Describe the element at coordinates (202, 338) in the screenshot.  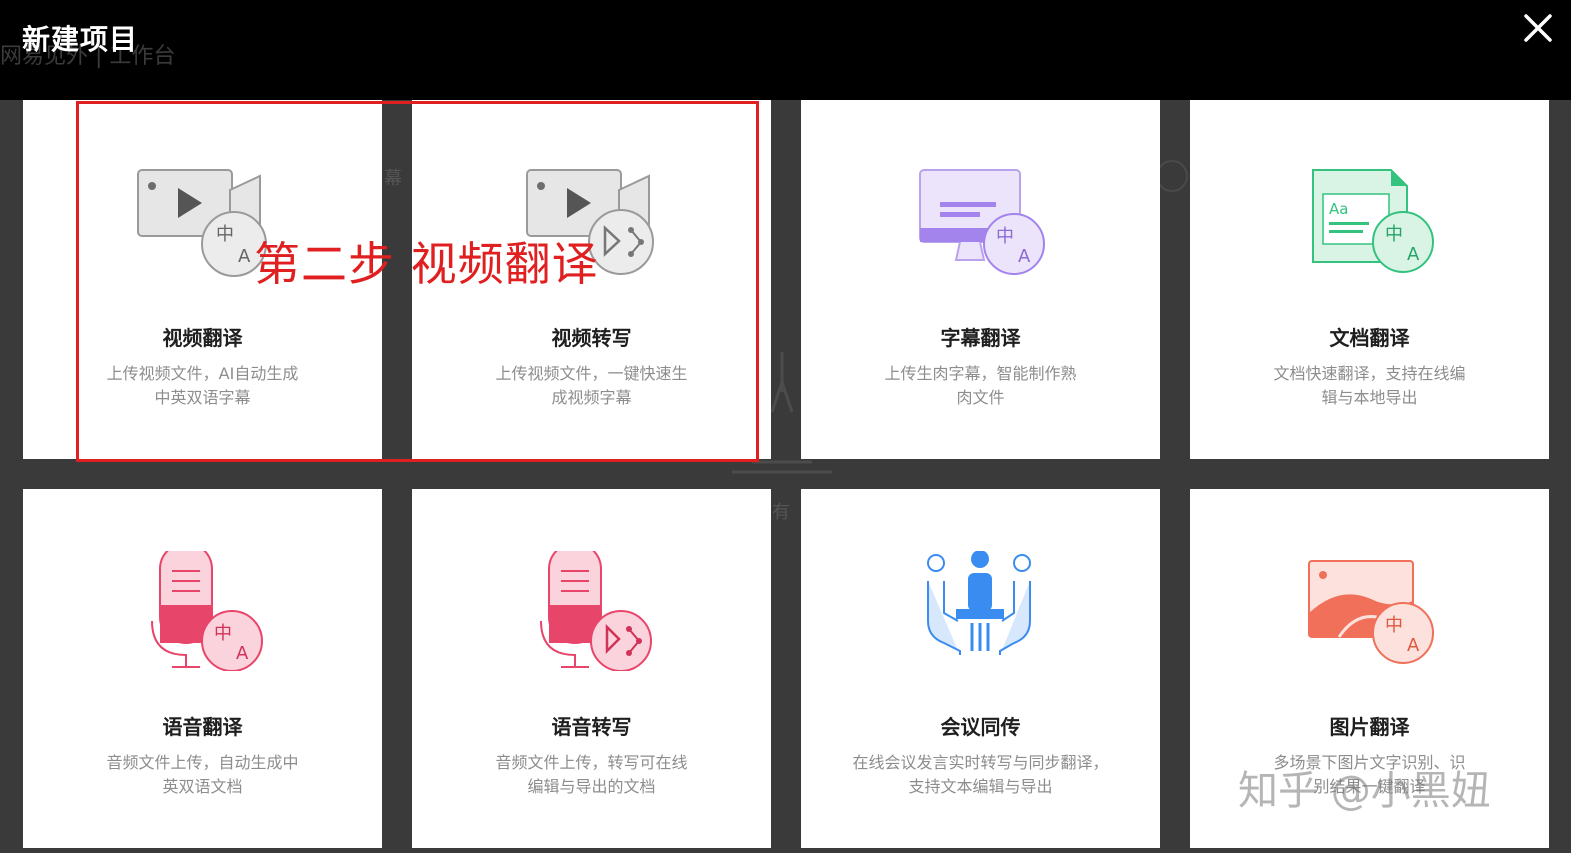
I see `card-title: 视频翻译` at that location.